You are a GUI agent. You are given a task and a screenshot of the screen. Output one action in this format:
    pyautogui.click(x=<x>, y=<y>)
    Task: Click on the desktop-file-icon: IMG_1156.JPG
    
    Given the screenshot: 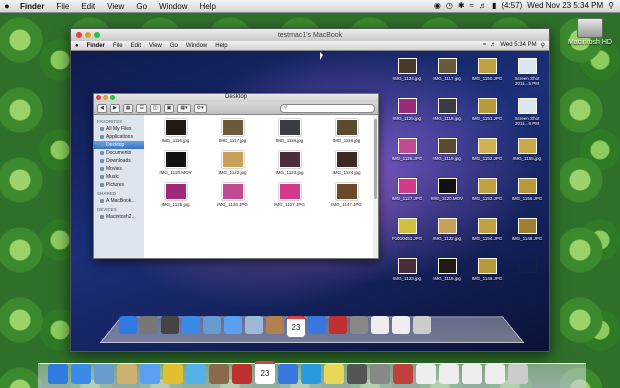 What is the action you would take?
    pyautogui.click(x=527, y=195)
    